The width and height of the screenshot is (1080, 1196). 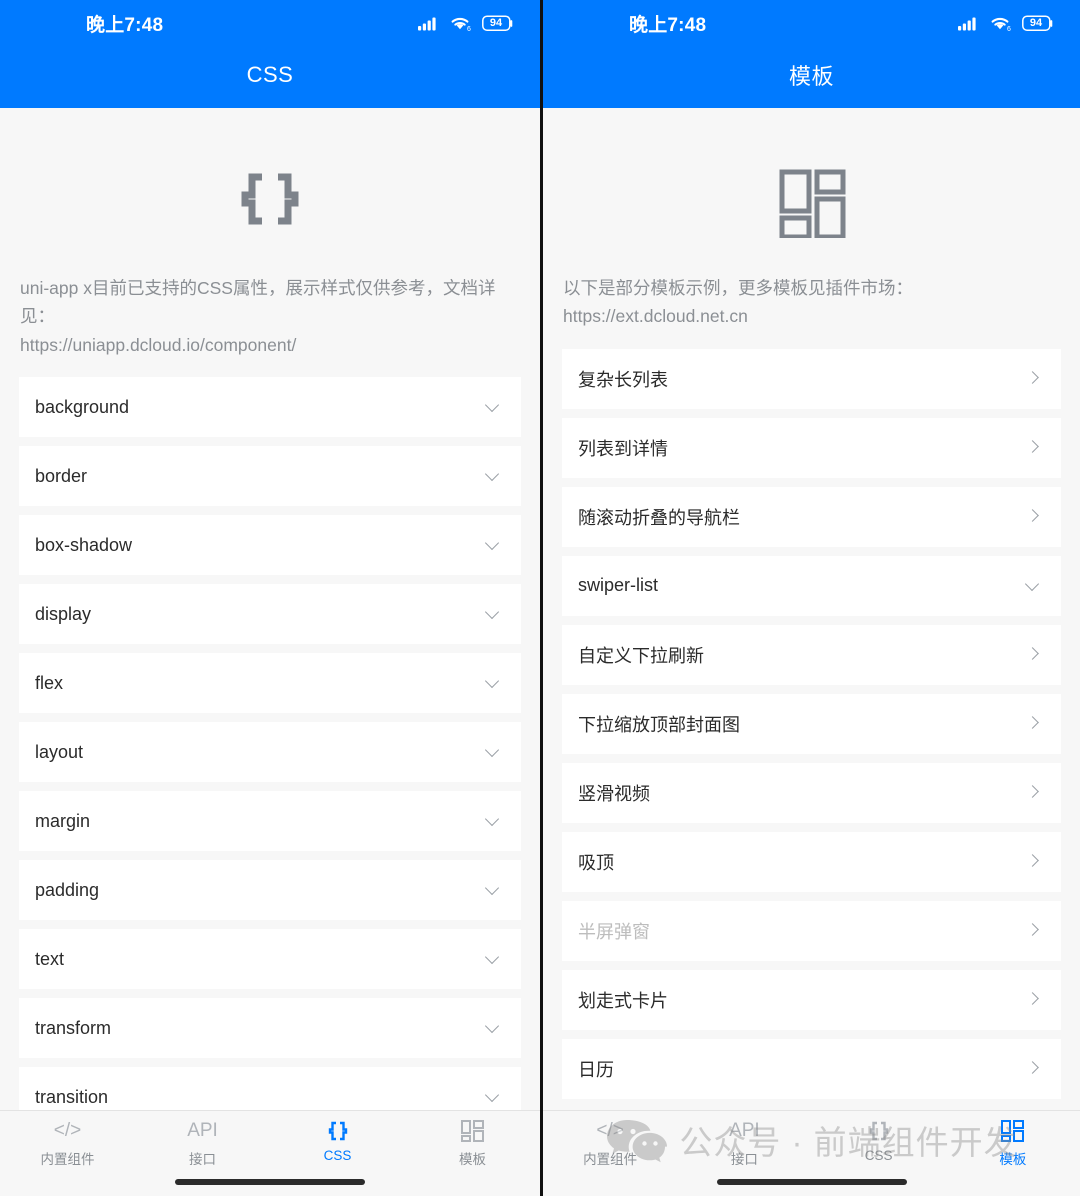 I want to click on list-item: 日历, so click(x=811, y=1068).